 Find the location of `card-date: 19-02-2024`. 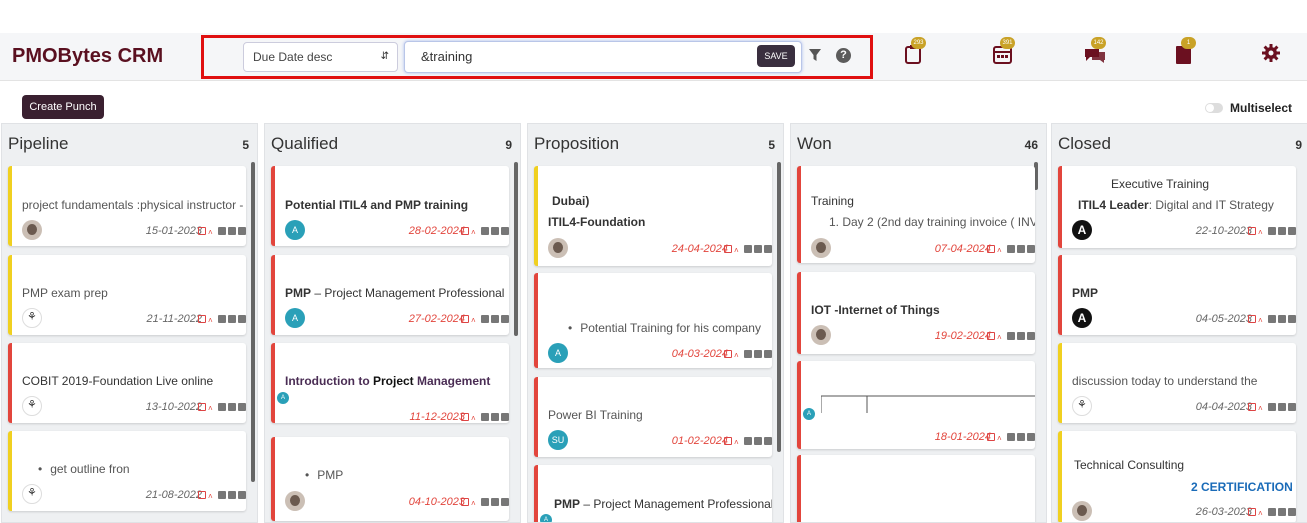

card-date: 19-02-2024 is located at coordinates (962, 336).